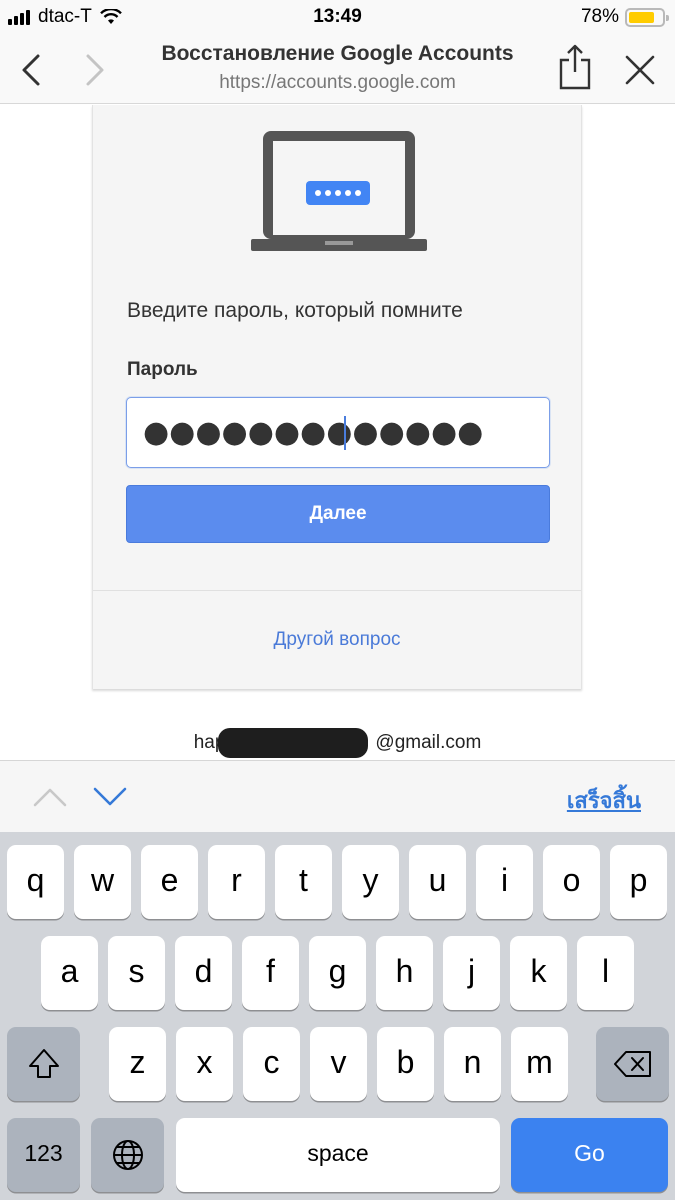 Image resolution: width=675 pixels, height=1200 pixels. Describe the element at coordinates (575, 67) in the screenshot. I see `share-icon` at that location.